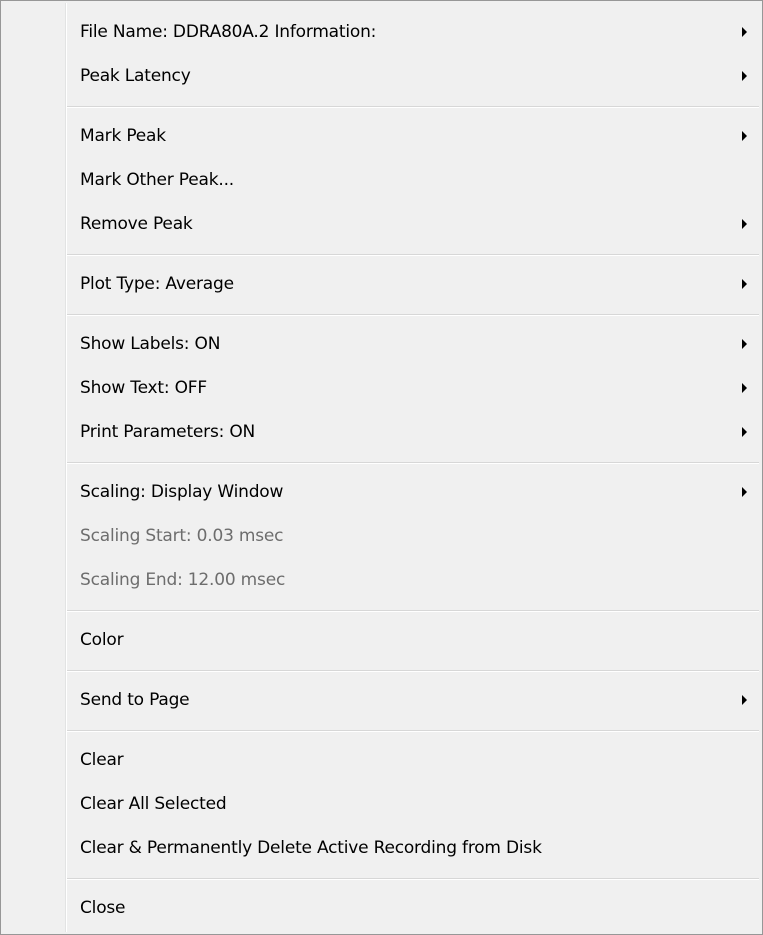 This screenshot has width=763, height=935. Describe the element at coordinates (413, 32) in the screenshot. I see `menu-item-file-name-information: File Name: DDRA80A.2 Information:` at that location.